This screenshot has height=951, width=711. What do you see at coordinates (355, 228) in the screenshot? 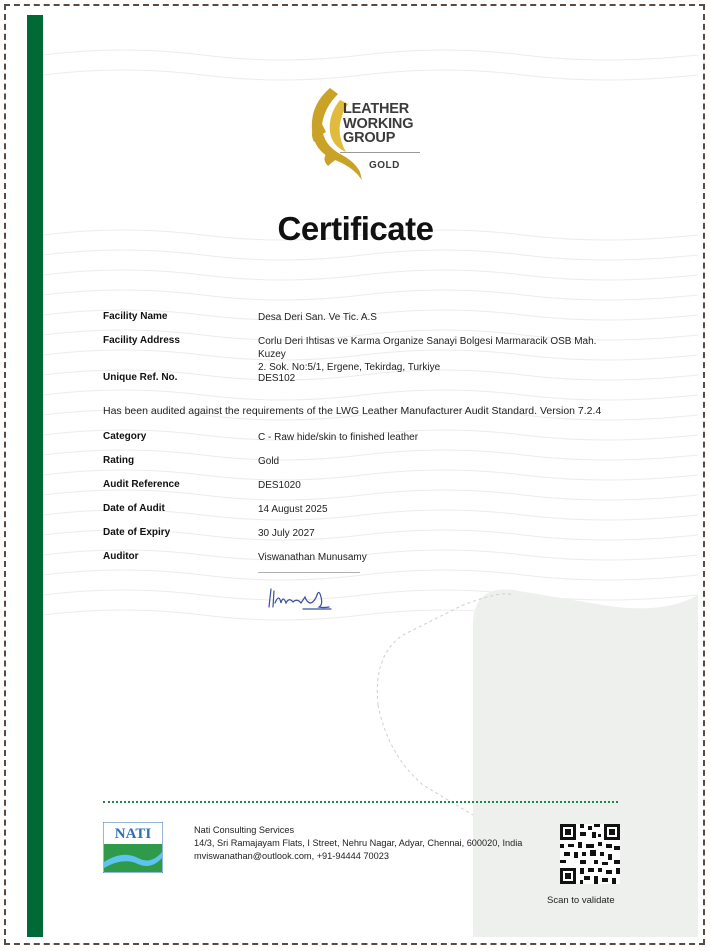
I see `page-title: Certificate` at bounding box center [355, 228].